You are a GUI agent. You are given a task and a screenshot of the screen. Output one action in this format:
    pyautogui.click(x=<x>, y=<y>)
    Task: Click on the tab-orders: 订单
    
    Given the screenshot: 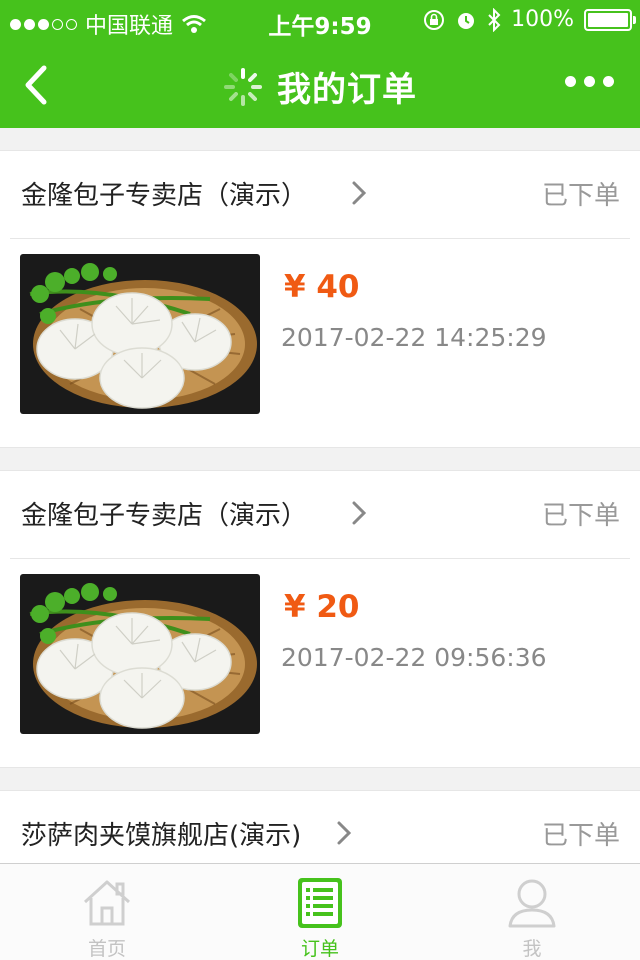 What is the action you would take?
    pyautogui.click(x=320, y=912)
    